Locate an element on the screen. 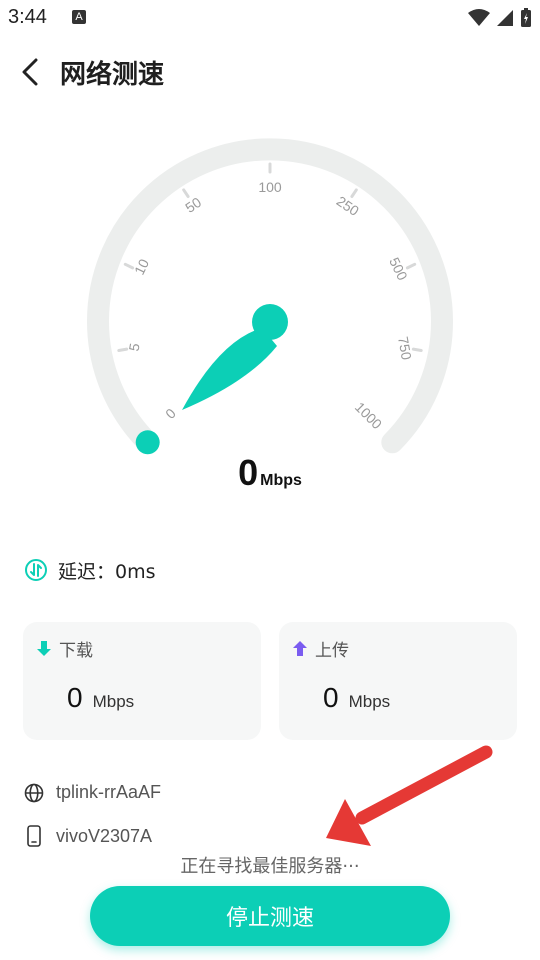 The image size is (540, 960). speed-readout: 0 Mbps is located at coordinates (270, 473).